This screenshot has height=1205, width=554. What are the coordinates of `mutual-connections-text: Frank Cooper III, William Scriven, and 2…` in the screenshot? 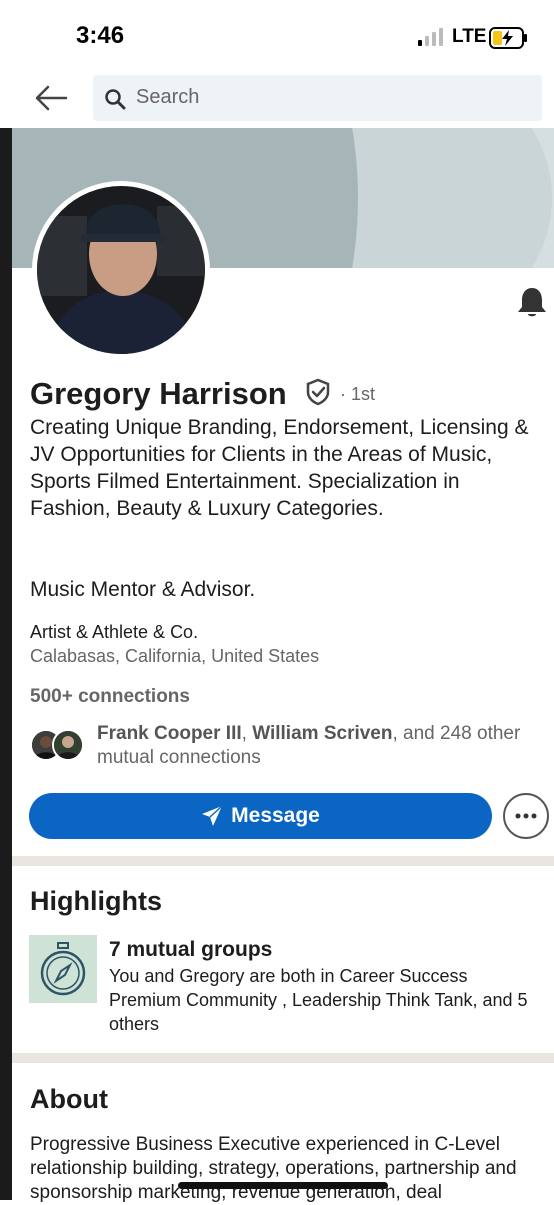 It's located at (324, 746).